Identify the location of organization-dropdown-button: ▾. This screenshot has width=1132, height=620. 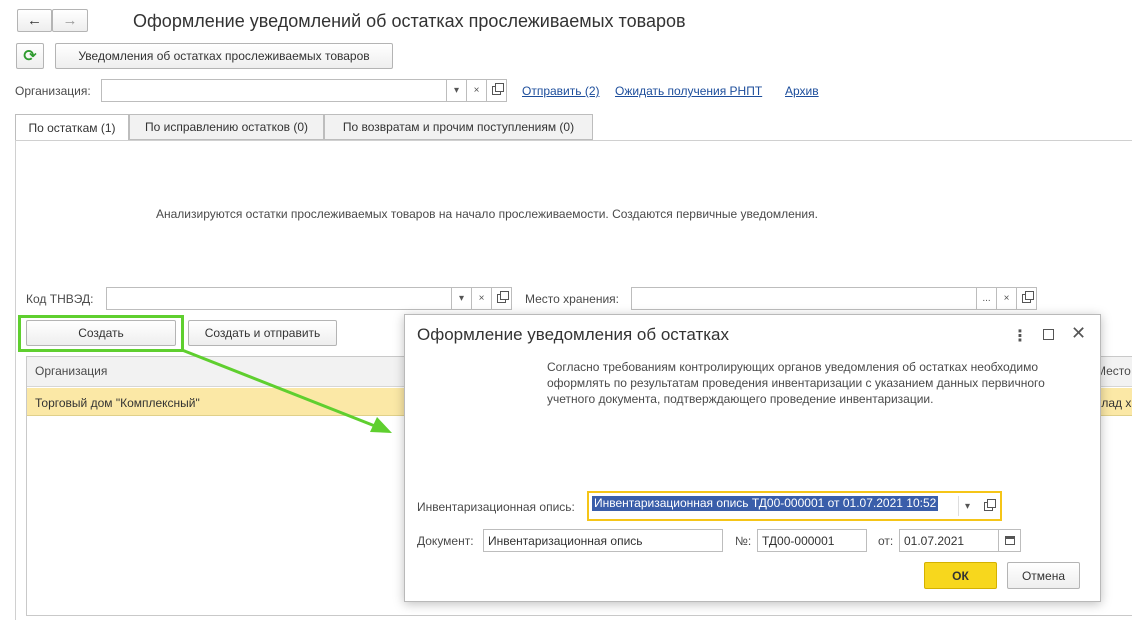
(457, 90).